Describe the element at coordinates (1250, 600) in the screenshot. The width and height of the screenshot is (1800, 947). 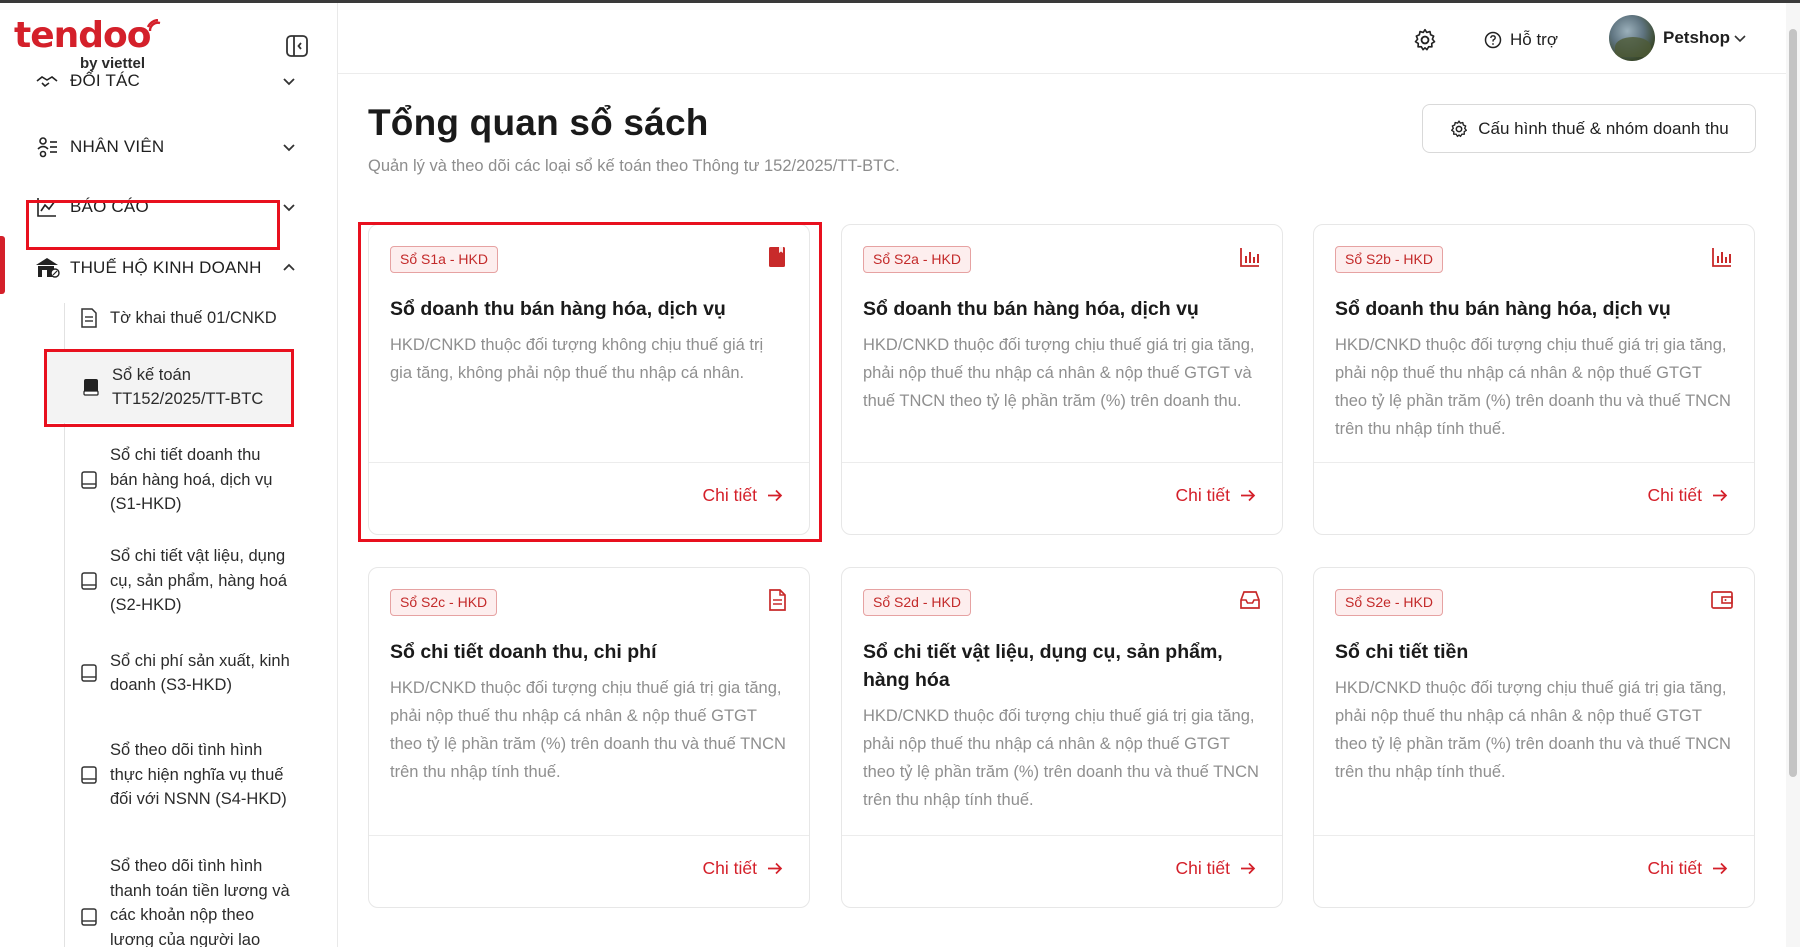
I see `inbox-icon` at that location.